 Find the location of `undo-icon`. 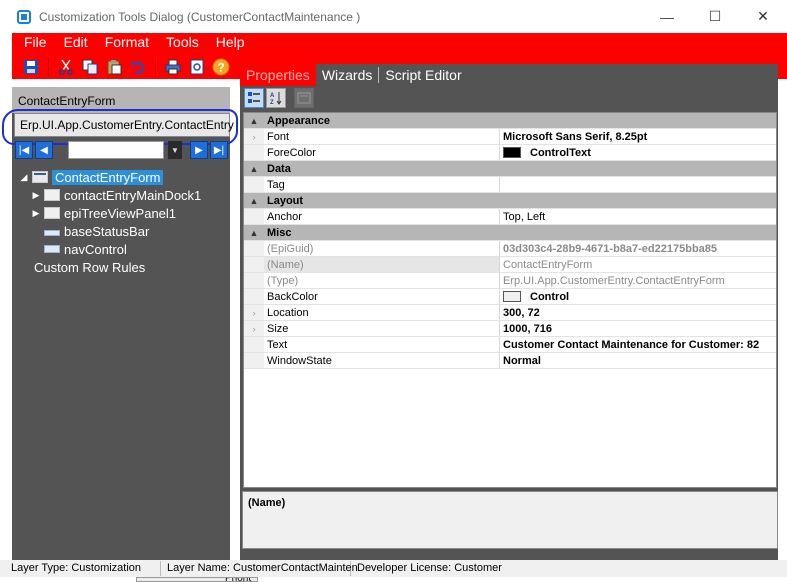

undo-icon is located at coordinates (138, 67).